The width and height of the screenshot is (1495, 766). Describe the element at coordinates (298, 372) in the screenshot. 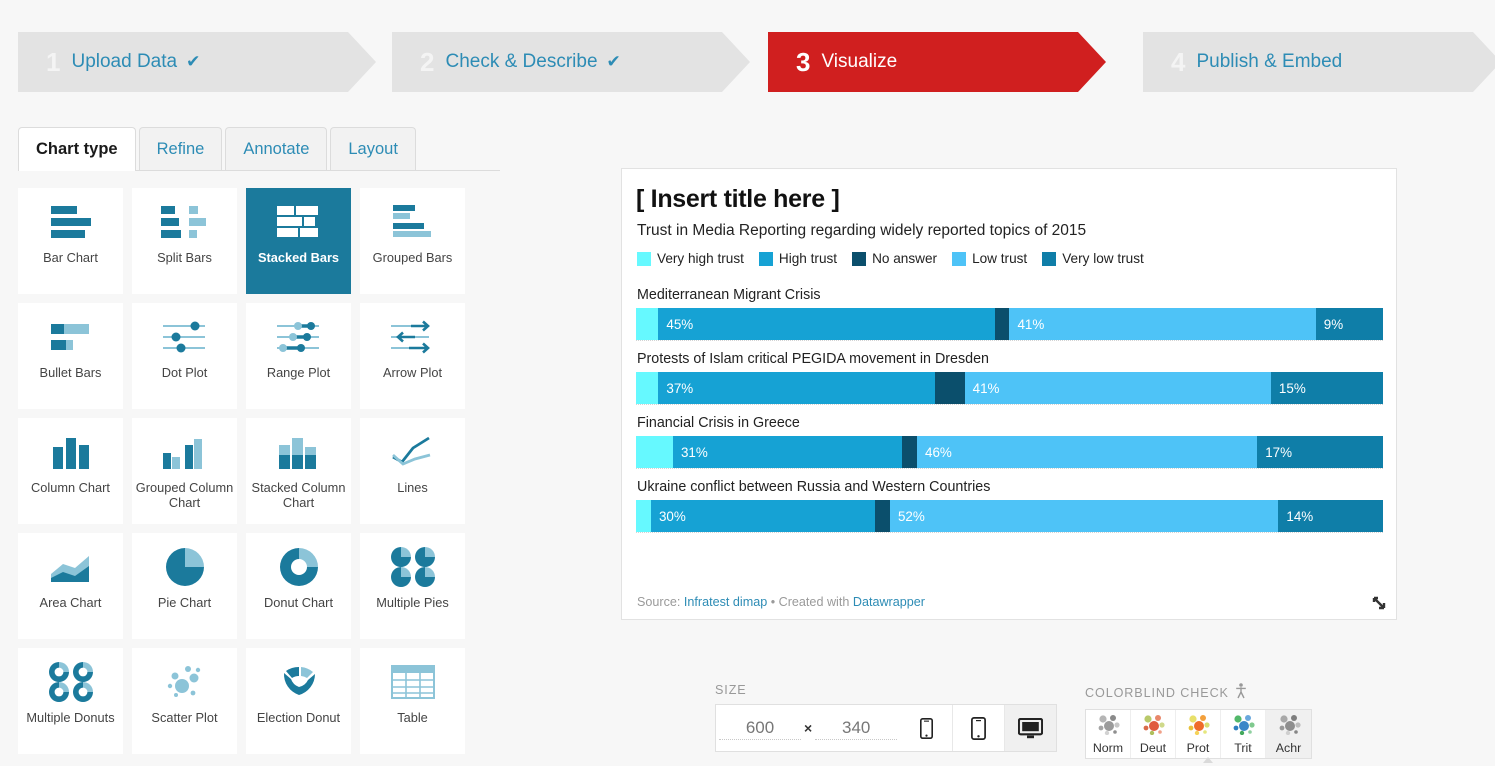

I see `chart-type-label: Range Plot` at that location.